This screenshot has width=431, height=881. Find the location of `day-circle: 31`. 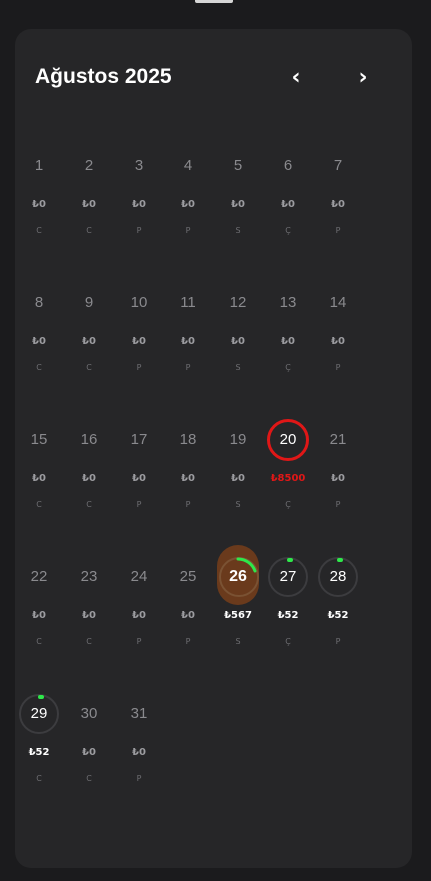

day-circle: 31 is located at coordinates (139, 714).